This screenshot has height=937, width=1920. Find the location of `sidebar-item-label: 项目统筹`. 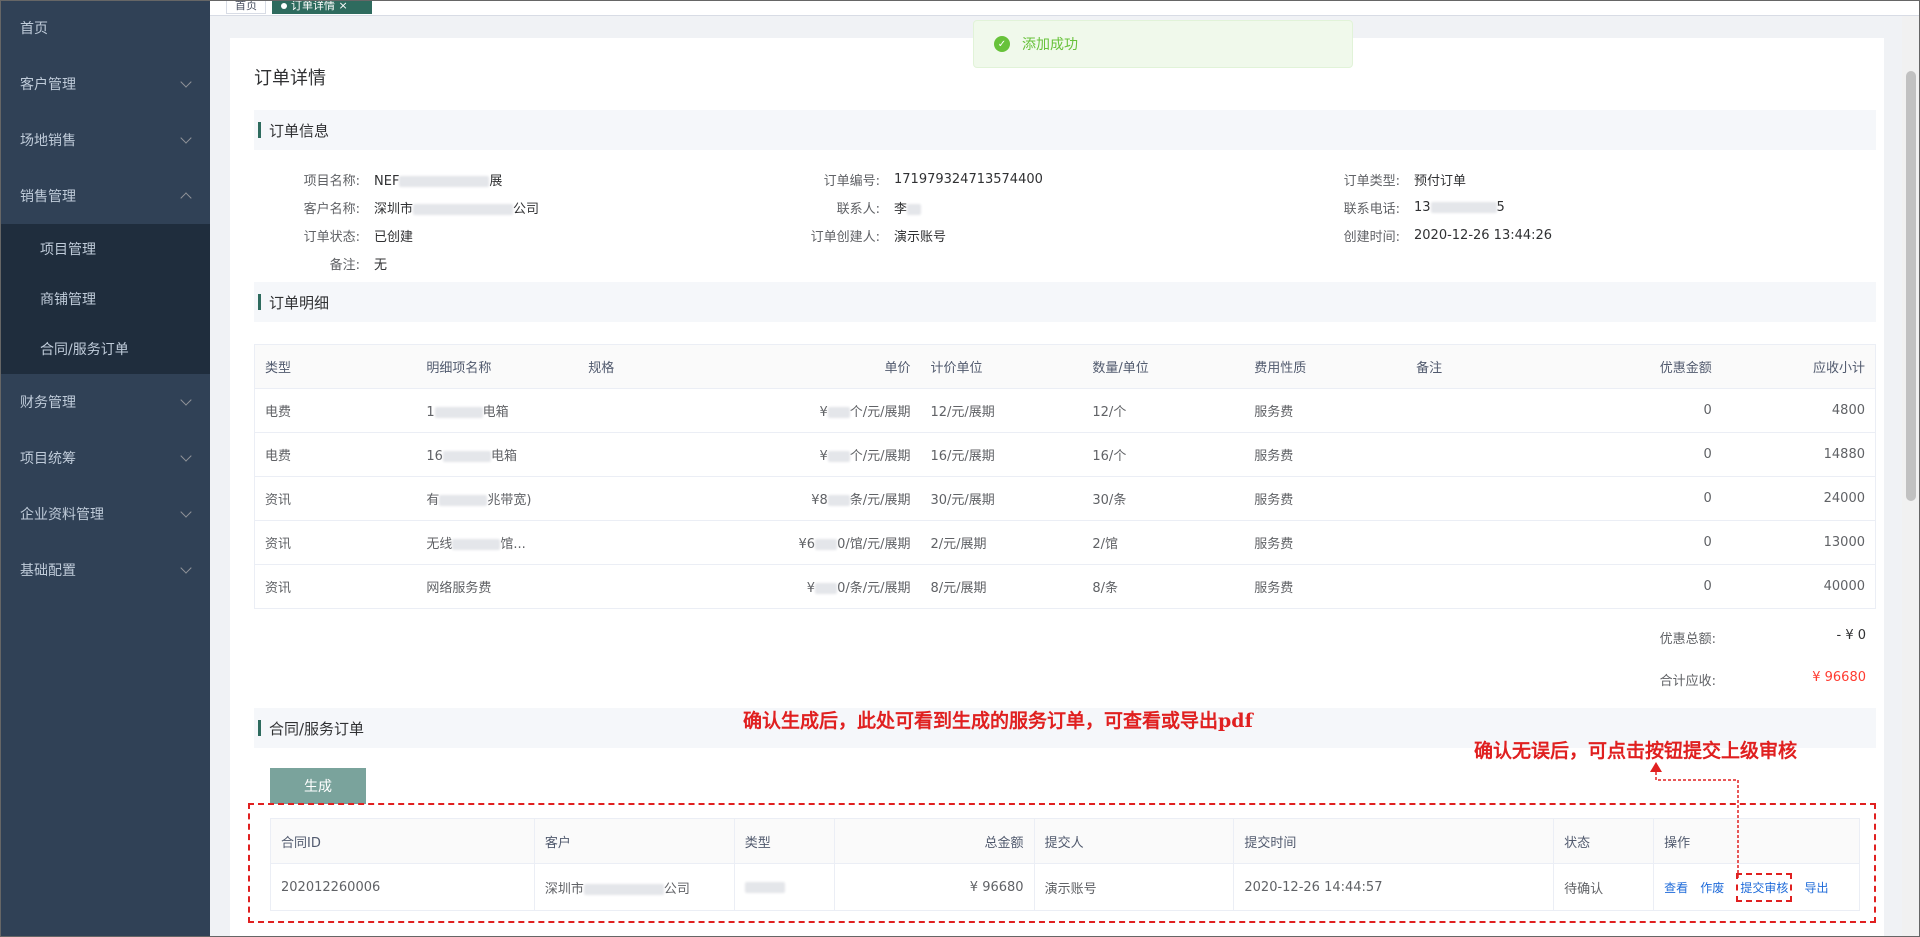

sidebar-item-label: 项目统筹 is located at coordinates (48, 459).